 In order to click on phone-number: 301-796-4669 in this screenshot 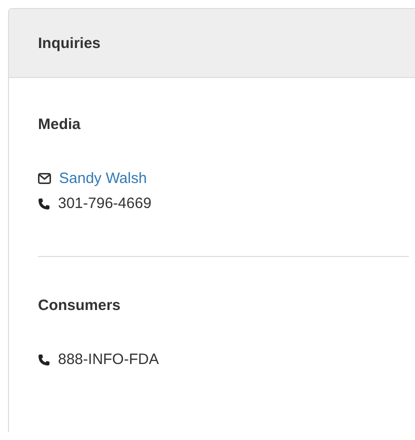, I will do `click(105, 203)`.